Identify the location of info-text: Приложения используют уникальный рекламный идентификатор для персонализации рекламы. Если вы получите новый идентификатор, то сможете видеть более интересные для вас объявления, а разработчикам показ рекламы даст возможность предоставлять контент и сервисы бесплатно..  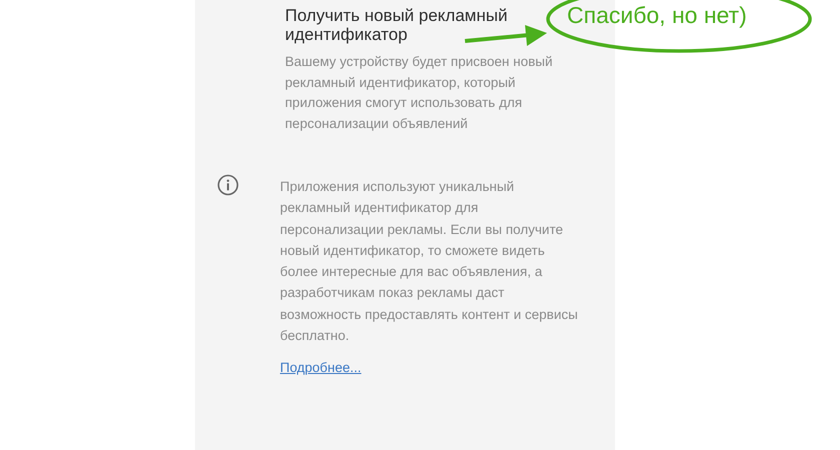
(429, 262).